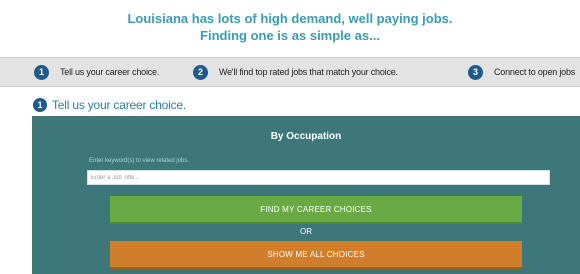  I want to click on step-number-badge: 1, so click(41, 72).